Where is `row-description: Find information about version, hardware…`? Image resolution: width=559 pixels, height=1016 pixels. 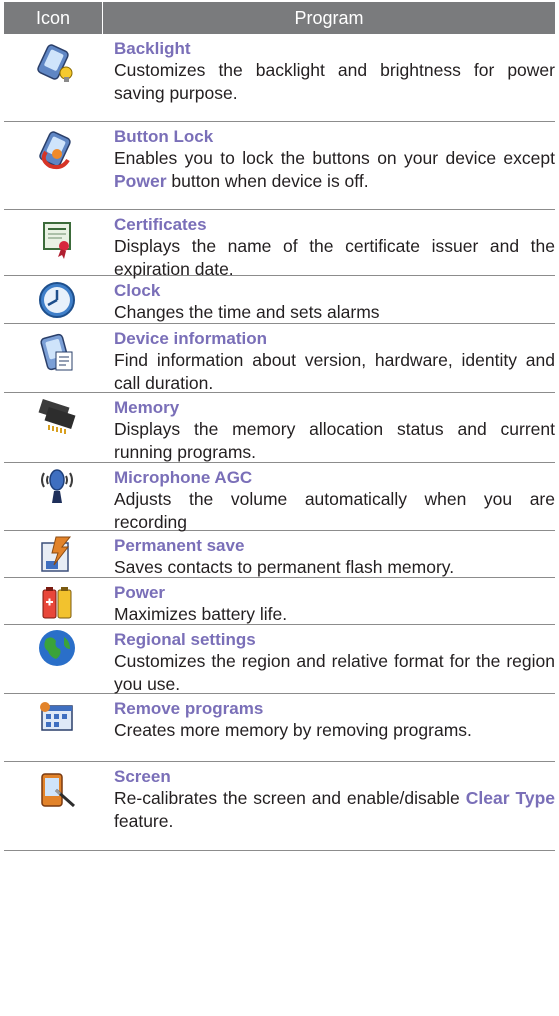 row-description: Find information about version, hardware… is located at coordinates (334, 371).